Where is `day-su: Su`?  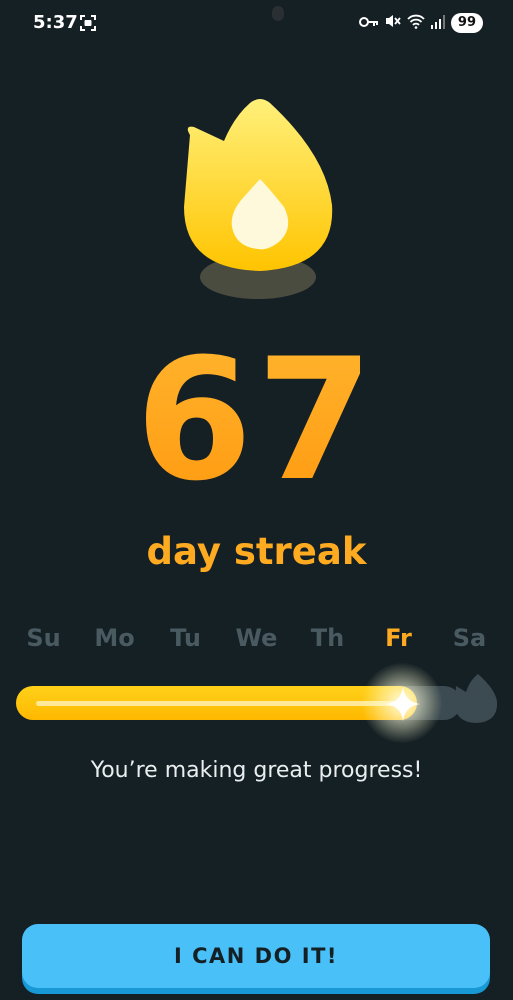 day-su: Su is located at coordinates (43, 638).